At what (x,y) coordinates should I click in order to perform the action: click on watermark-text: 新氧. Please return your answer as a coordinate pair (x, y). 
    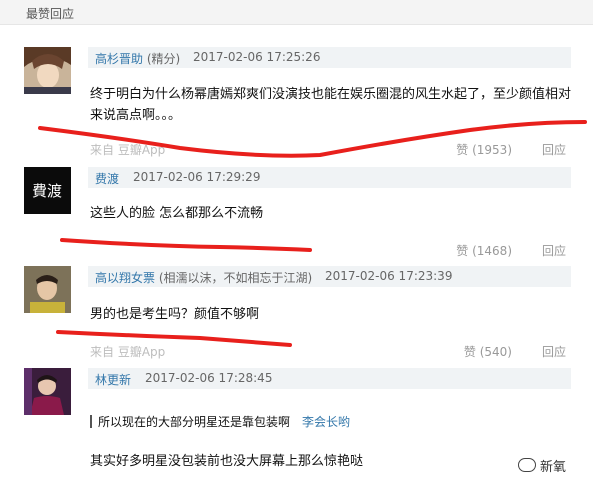
    Looking at the image, I should click on (553, 467).